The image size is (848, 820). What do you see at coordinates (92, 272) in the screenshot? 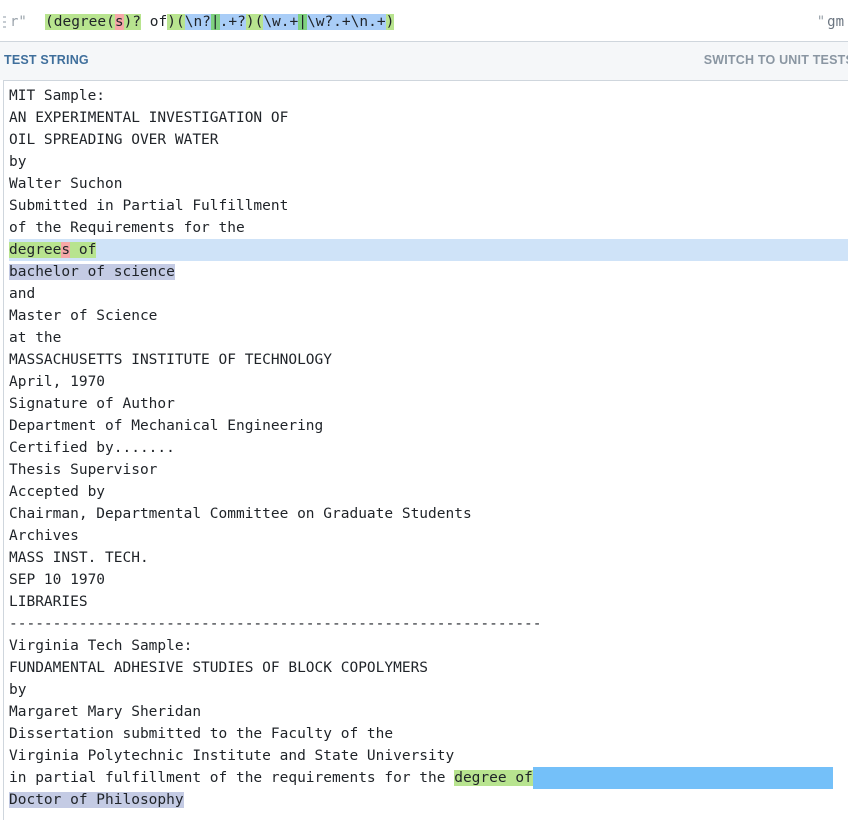
I see `match-segment: bachelor of science` at bounding box center [92, 272].